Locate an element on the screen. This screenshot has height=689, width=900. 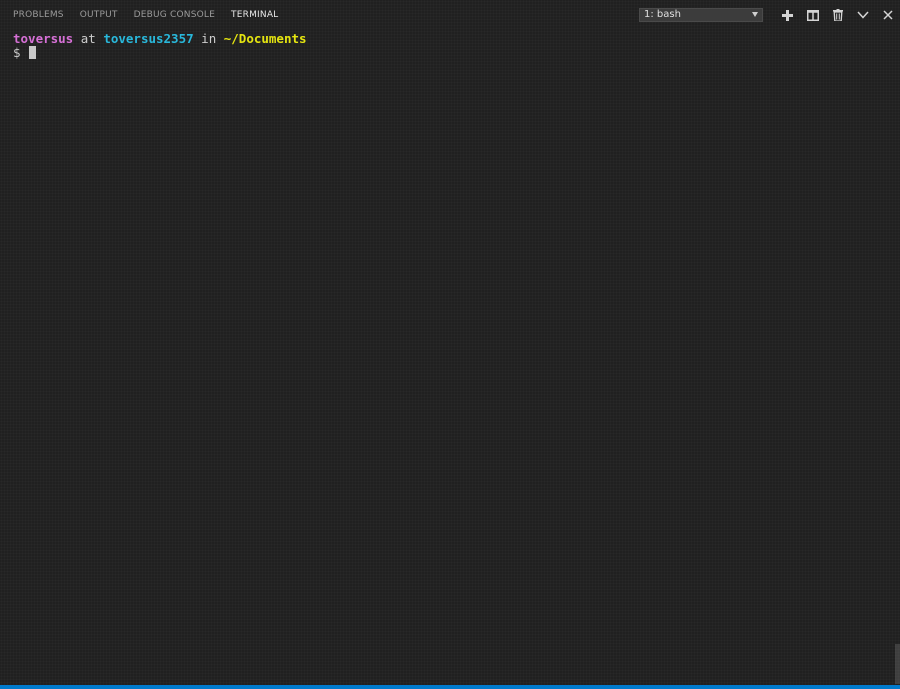
tab-problems: PROBLEMS is located at coordinates (38, 15).